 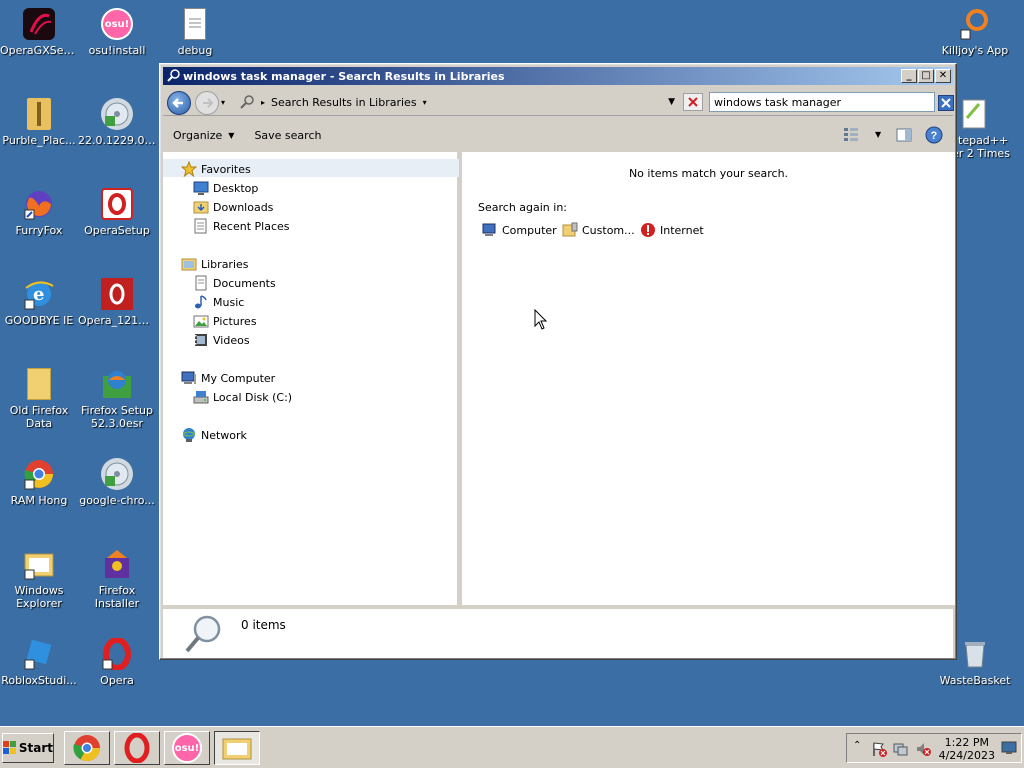 I want to click on music-icon, so click(x=201, y=302).